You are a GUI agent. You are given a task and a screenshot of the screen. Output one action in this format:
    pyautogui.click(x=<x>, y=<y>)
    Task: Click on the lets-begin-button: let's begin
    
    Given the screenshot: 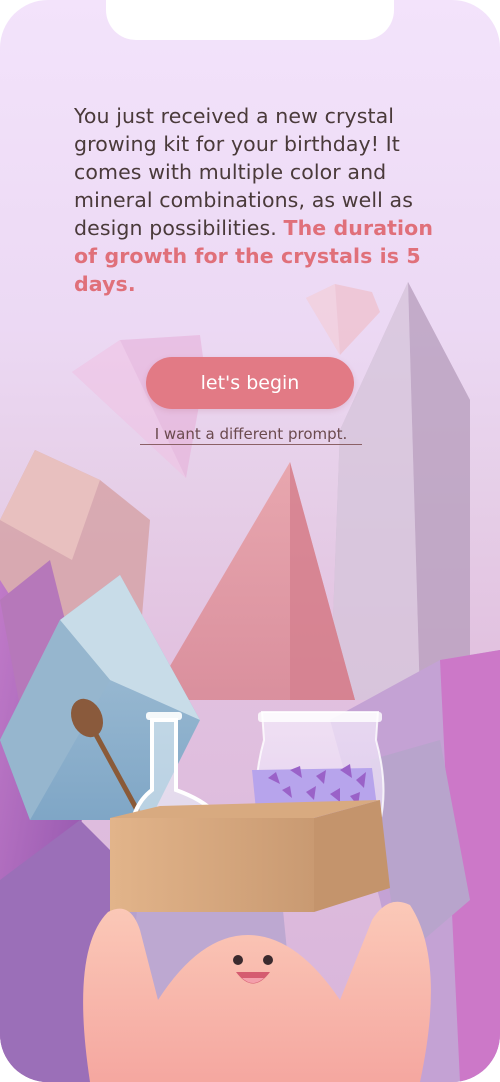 What is the action you would take?
    pyautogui.click(x=250, y=383)
    